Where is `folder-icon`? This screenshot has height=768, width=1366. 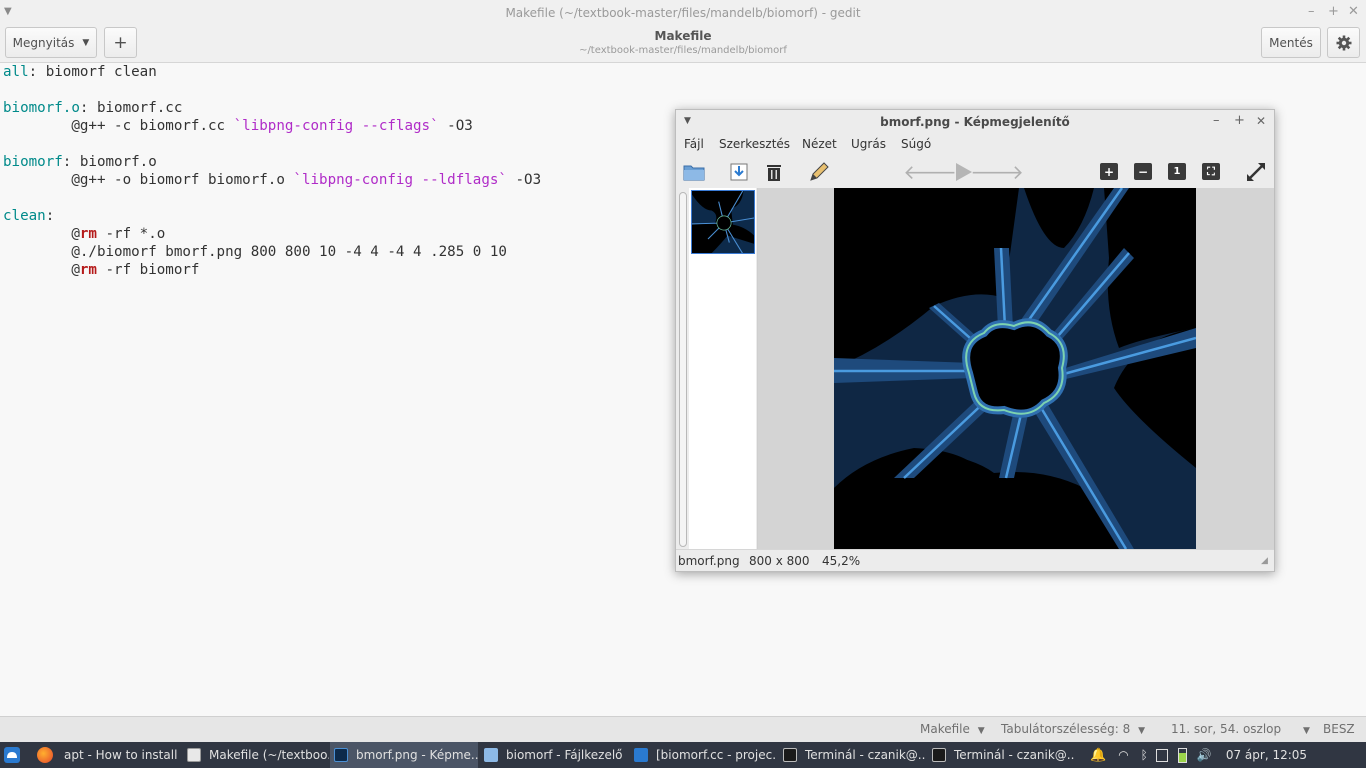
folder-icon is located at coordinates (694, 173).